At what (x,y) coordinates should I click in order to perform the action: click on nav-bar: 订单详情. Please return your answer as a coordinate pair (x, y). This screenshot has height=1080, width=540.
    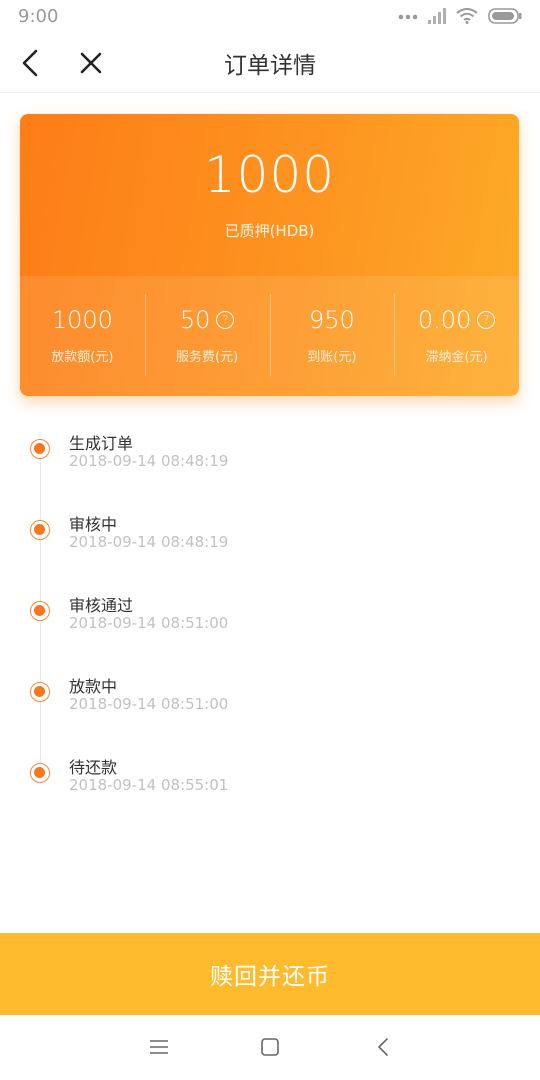
    Looking at the image, I should click on (270, 63).